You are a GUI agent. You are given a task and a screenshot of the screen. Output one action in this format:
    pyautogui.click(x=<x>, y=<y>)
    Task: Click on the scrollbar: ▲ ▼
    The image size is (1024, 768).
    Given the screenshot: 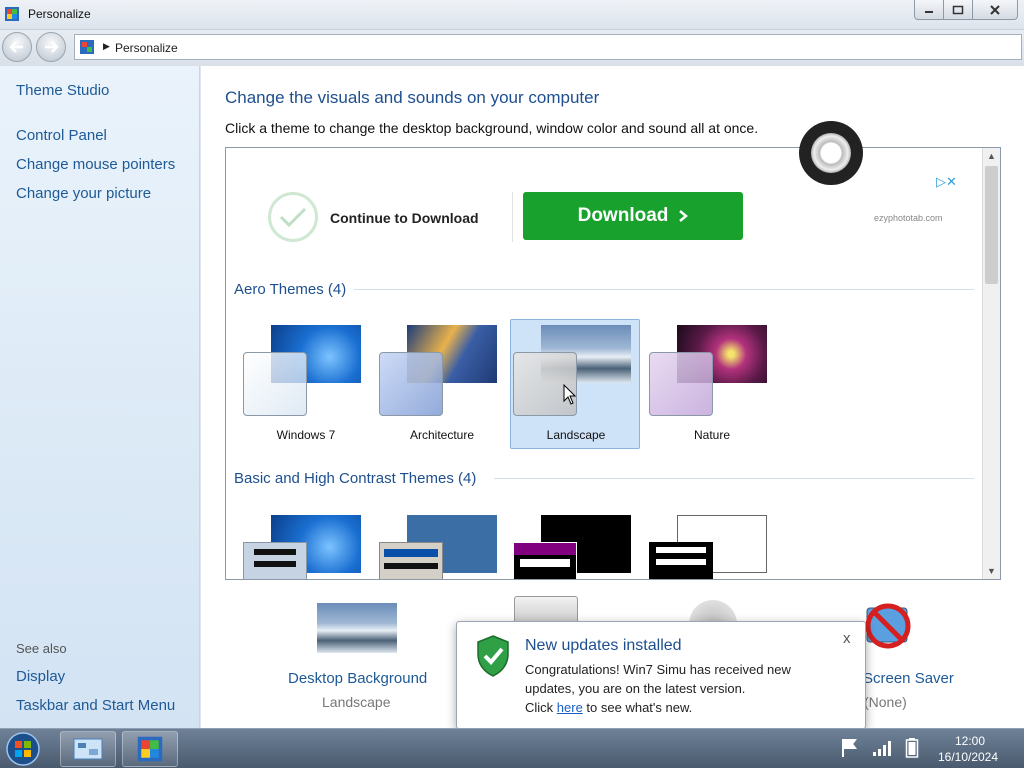 What is the action you would take?
    pyautogui.click(x=991, y=363)
    